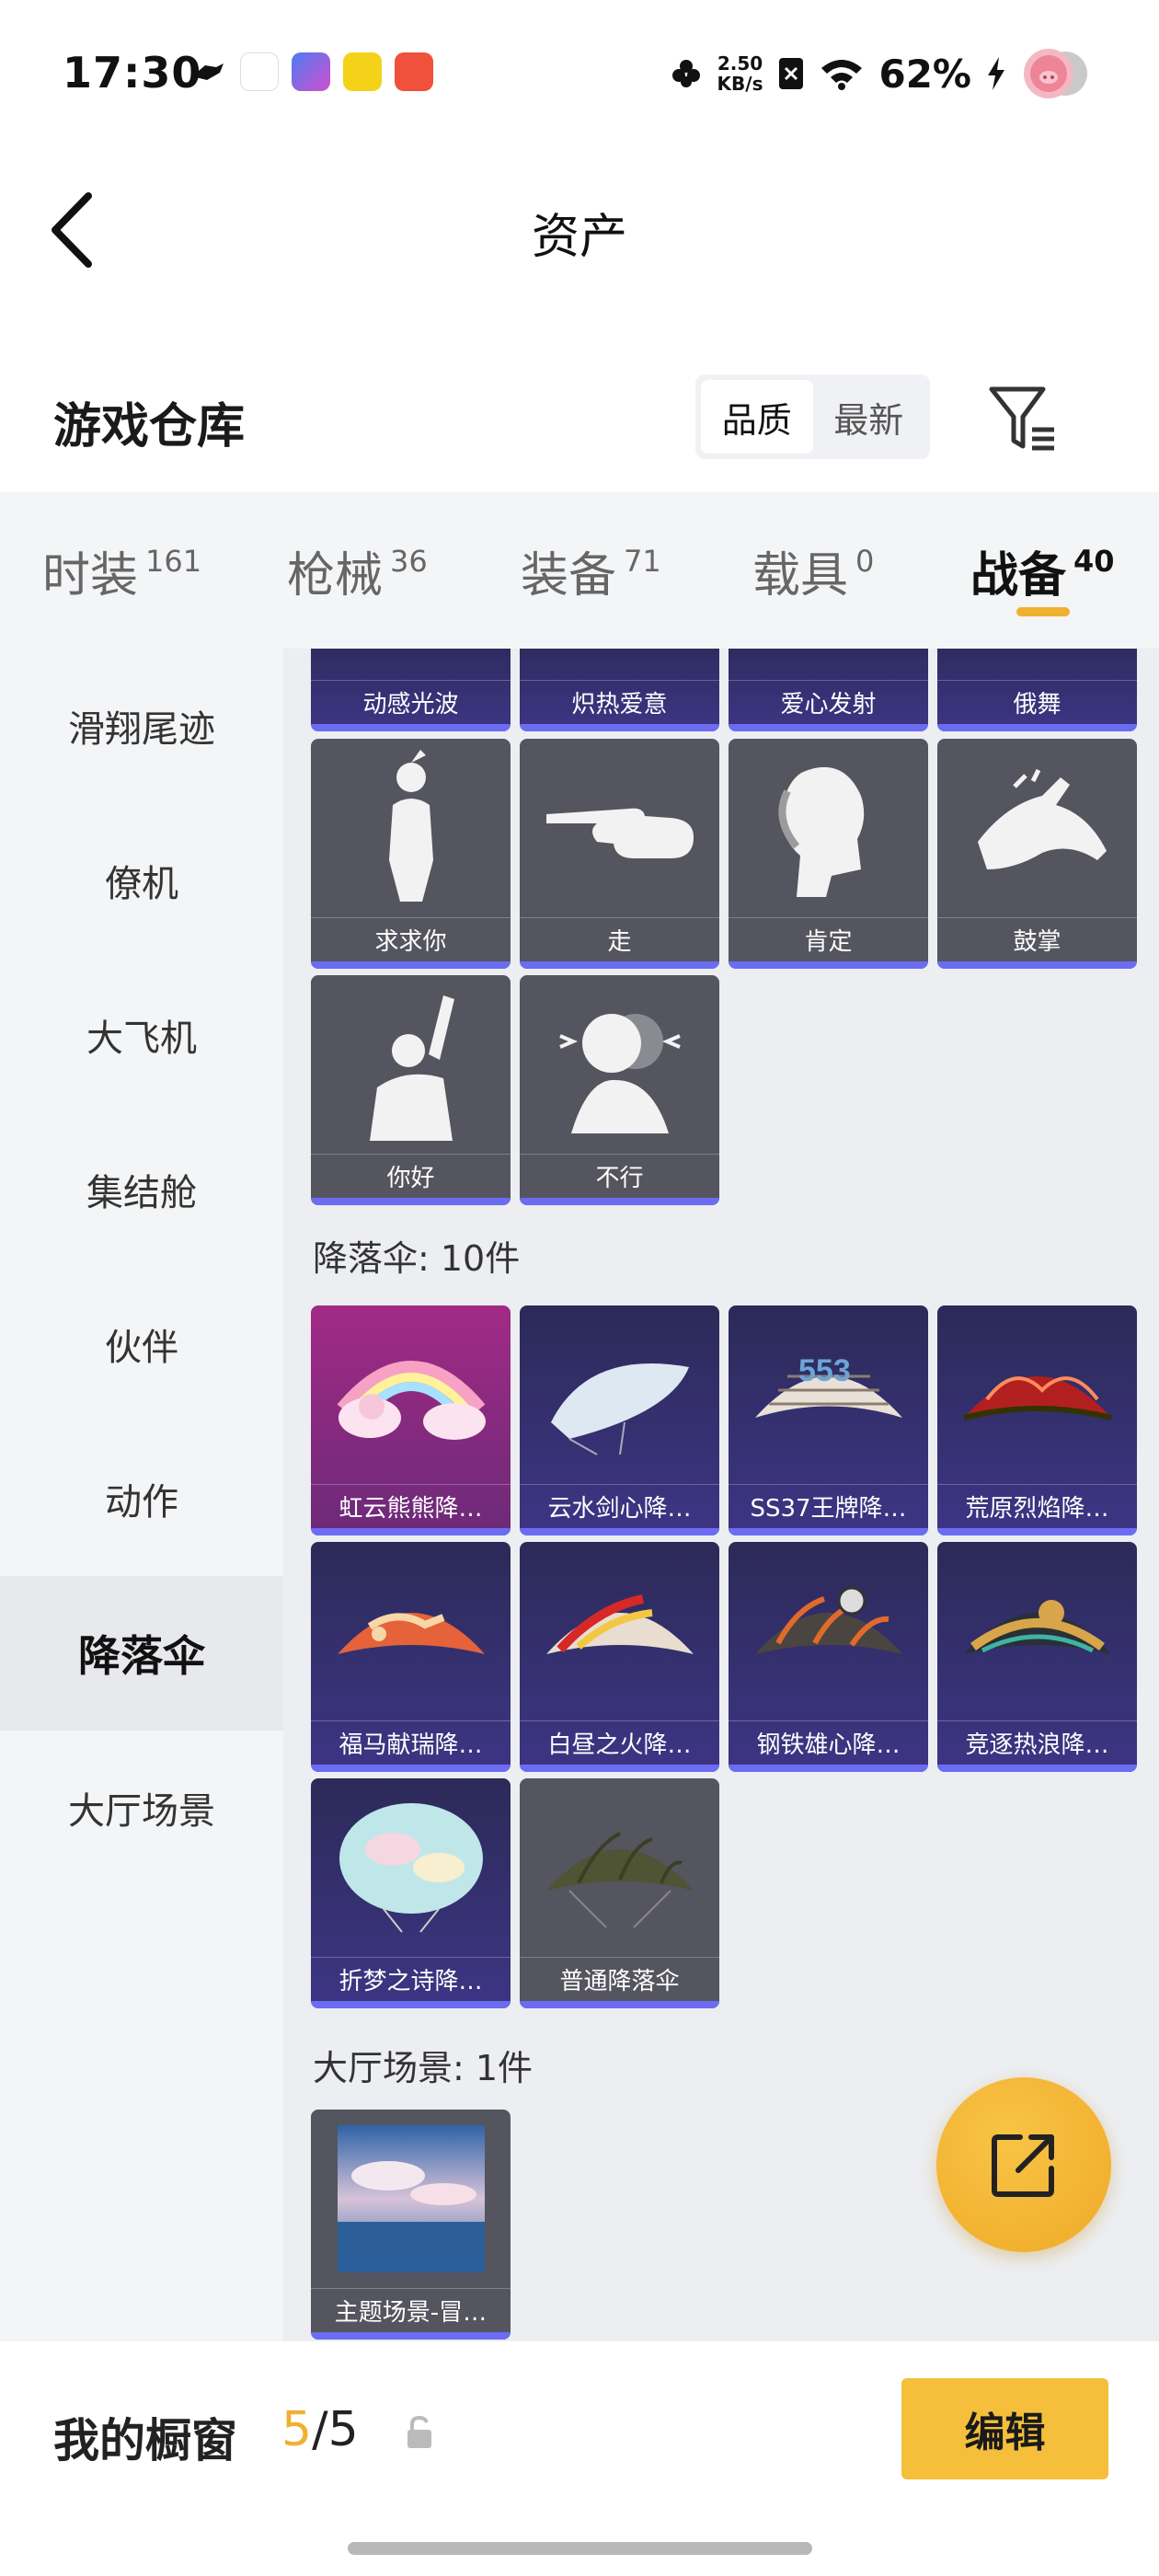 The width and height of the screenshot is (1159, 2576). What do you see at coordinates (824, 1370) in the screenshot?
I see `svg-text: 553` at bounding box center [824, 1370].